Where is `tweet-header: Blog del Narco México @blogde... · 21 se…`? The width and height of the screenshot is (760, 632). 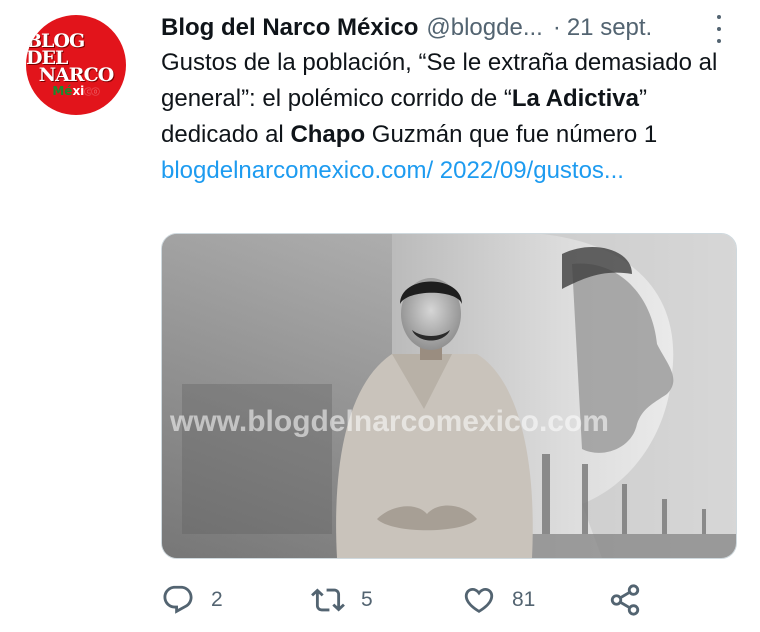 tweet-header: Blog del Narco México @blogde... · 21 se… is located at coordinates (448, 28).